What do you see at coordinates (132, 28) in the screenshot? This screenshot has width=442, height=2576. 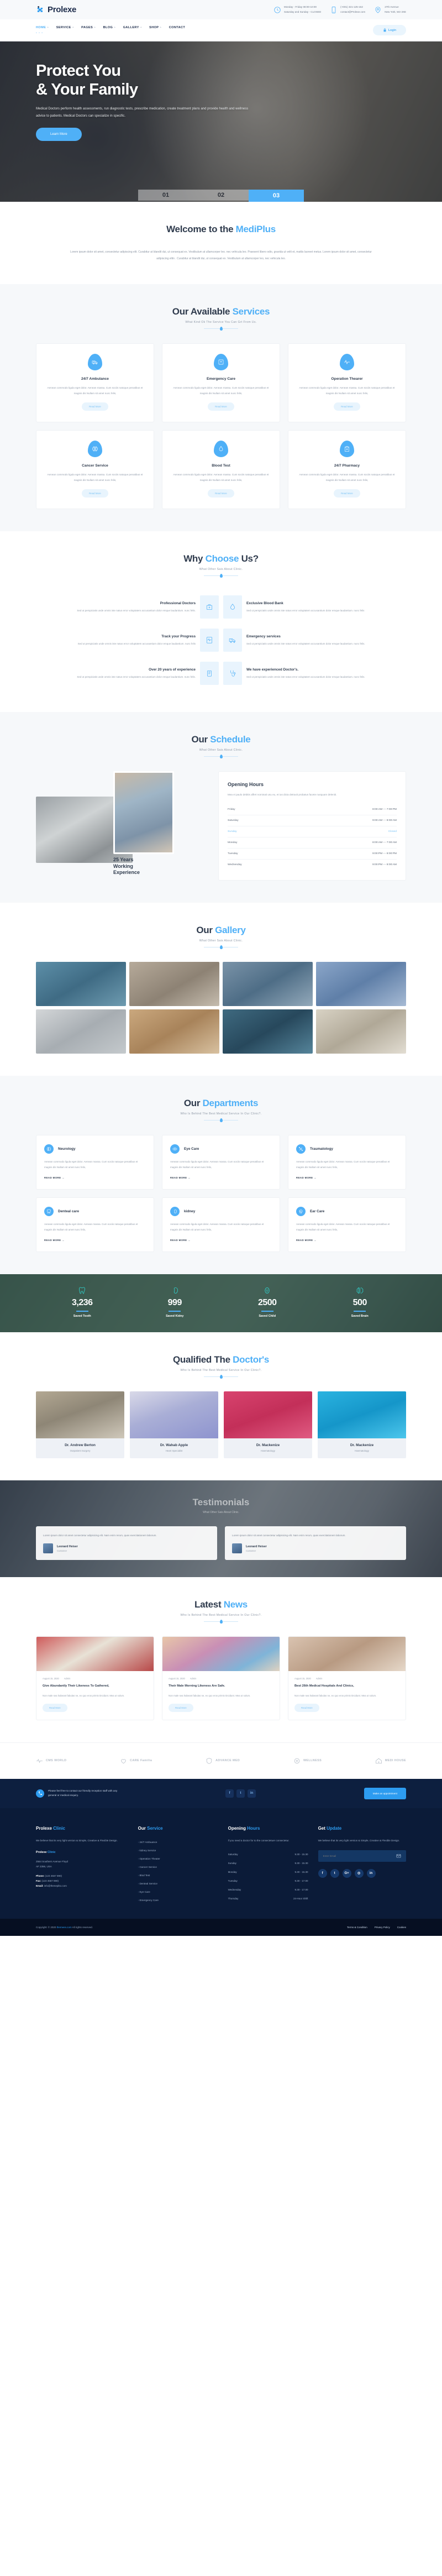 I see `nav-item-gallery: GALLERY +` at bounding box center [132, 28].